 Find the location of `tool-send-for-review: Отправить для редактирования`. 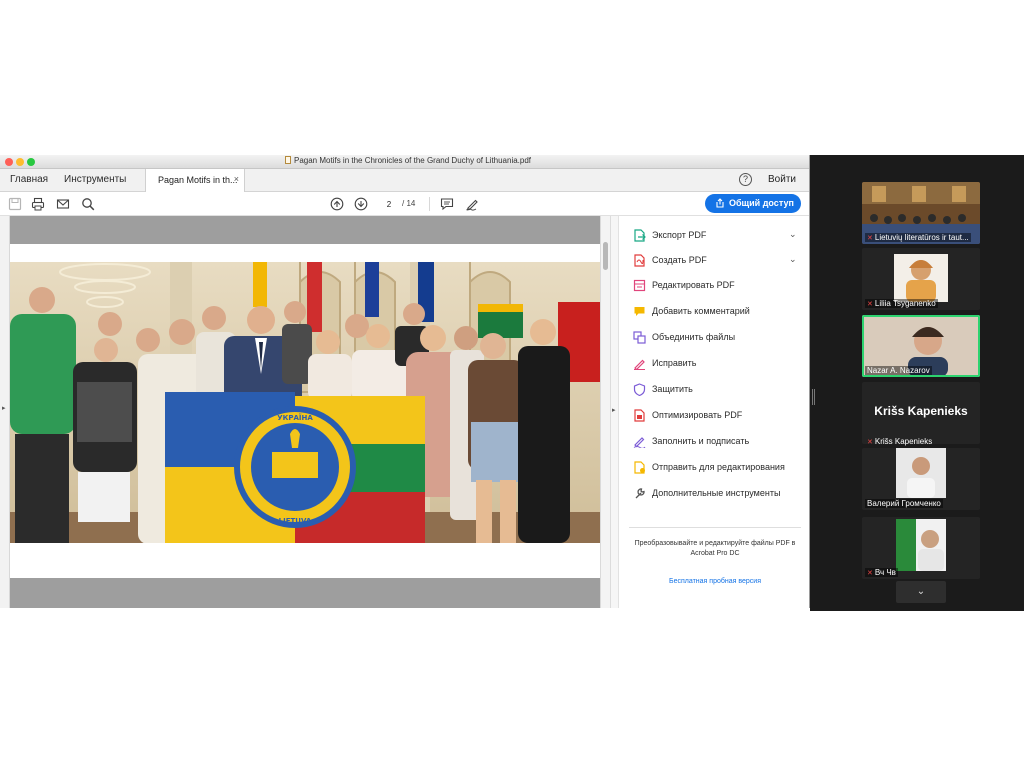

tool-send-for-review: Отправить для редактирования is located at coordinates (718, 468).